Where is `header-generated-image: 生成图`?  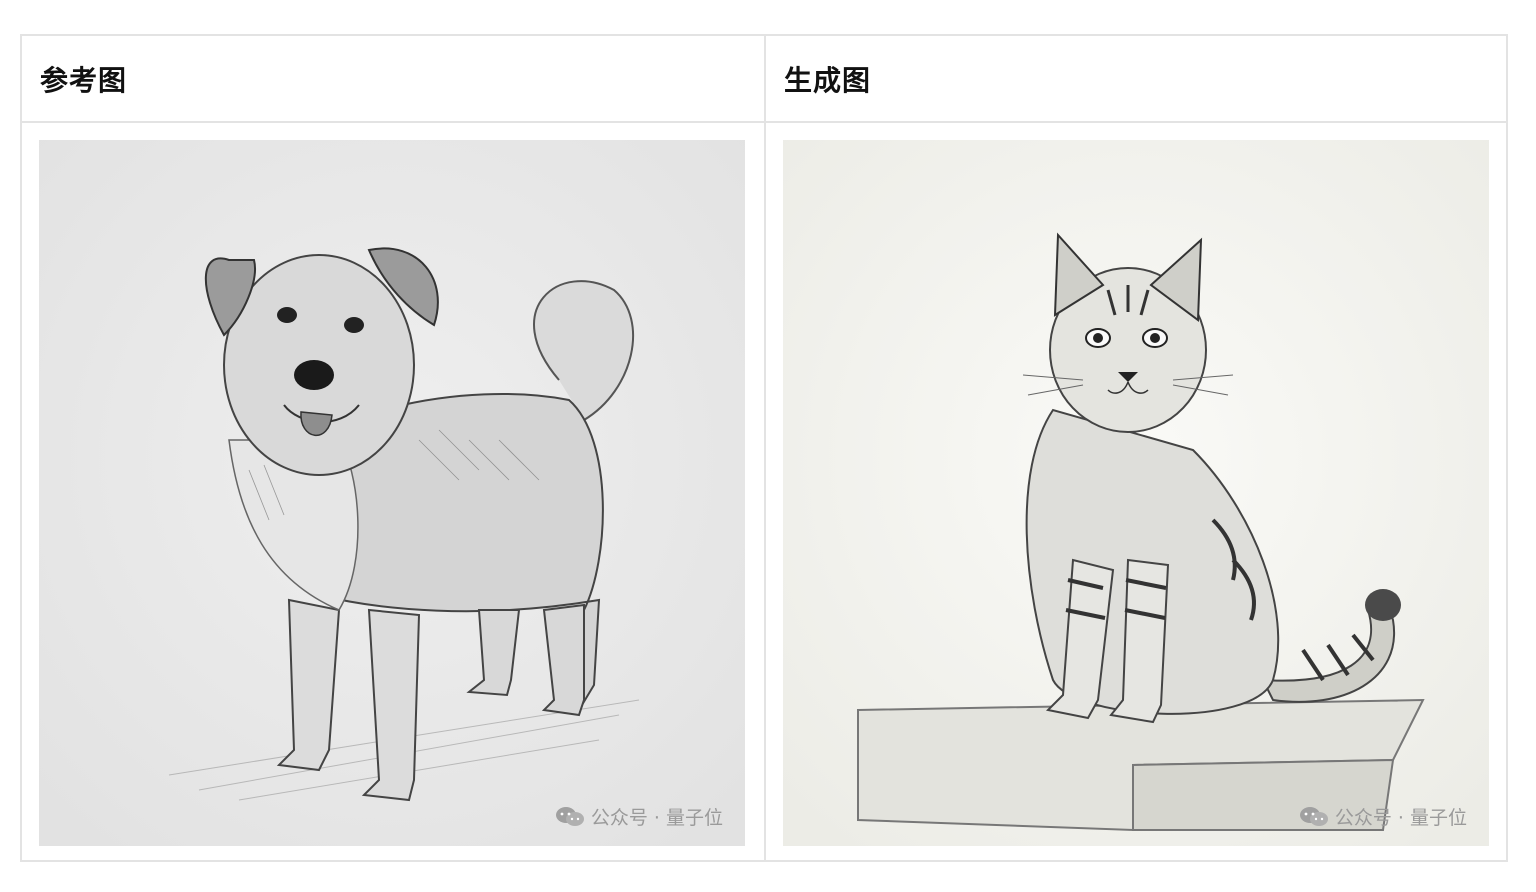
header-generated-image: 生成图 is located at coordinates (828, 80).